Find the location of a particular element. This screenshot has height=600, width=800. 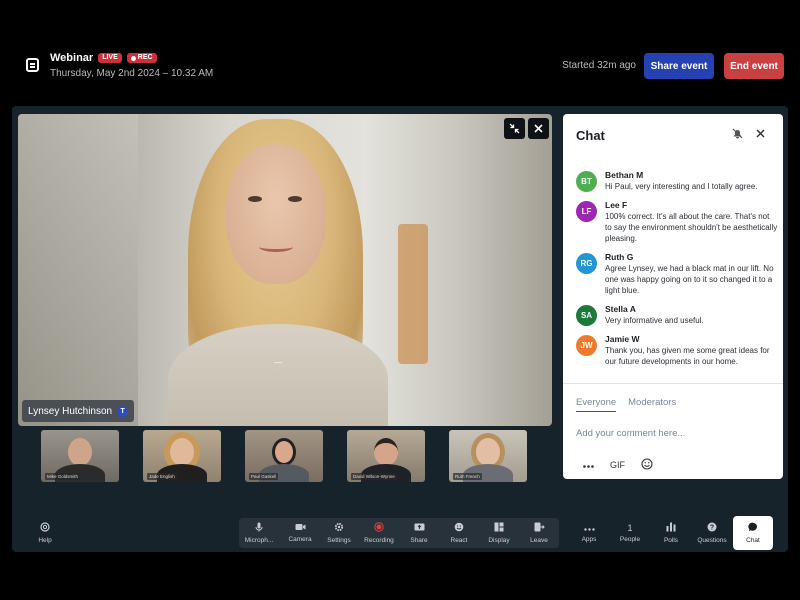

leave-icon is located at coordinates (539, 528).